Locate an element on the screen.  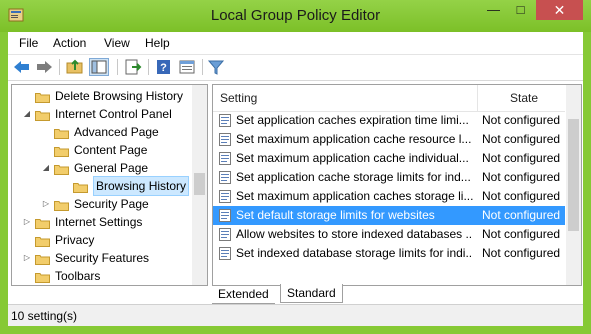
tree-item-label: Delete Browsing History is located at coordinates (119, 96).